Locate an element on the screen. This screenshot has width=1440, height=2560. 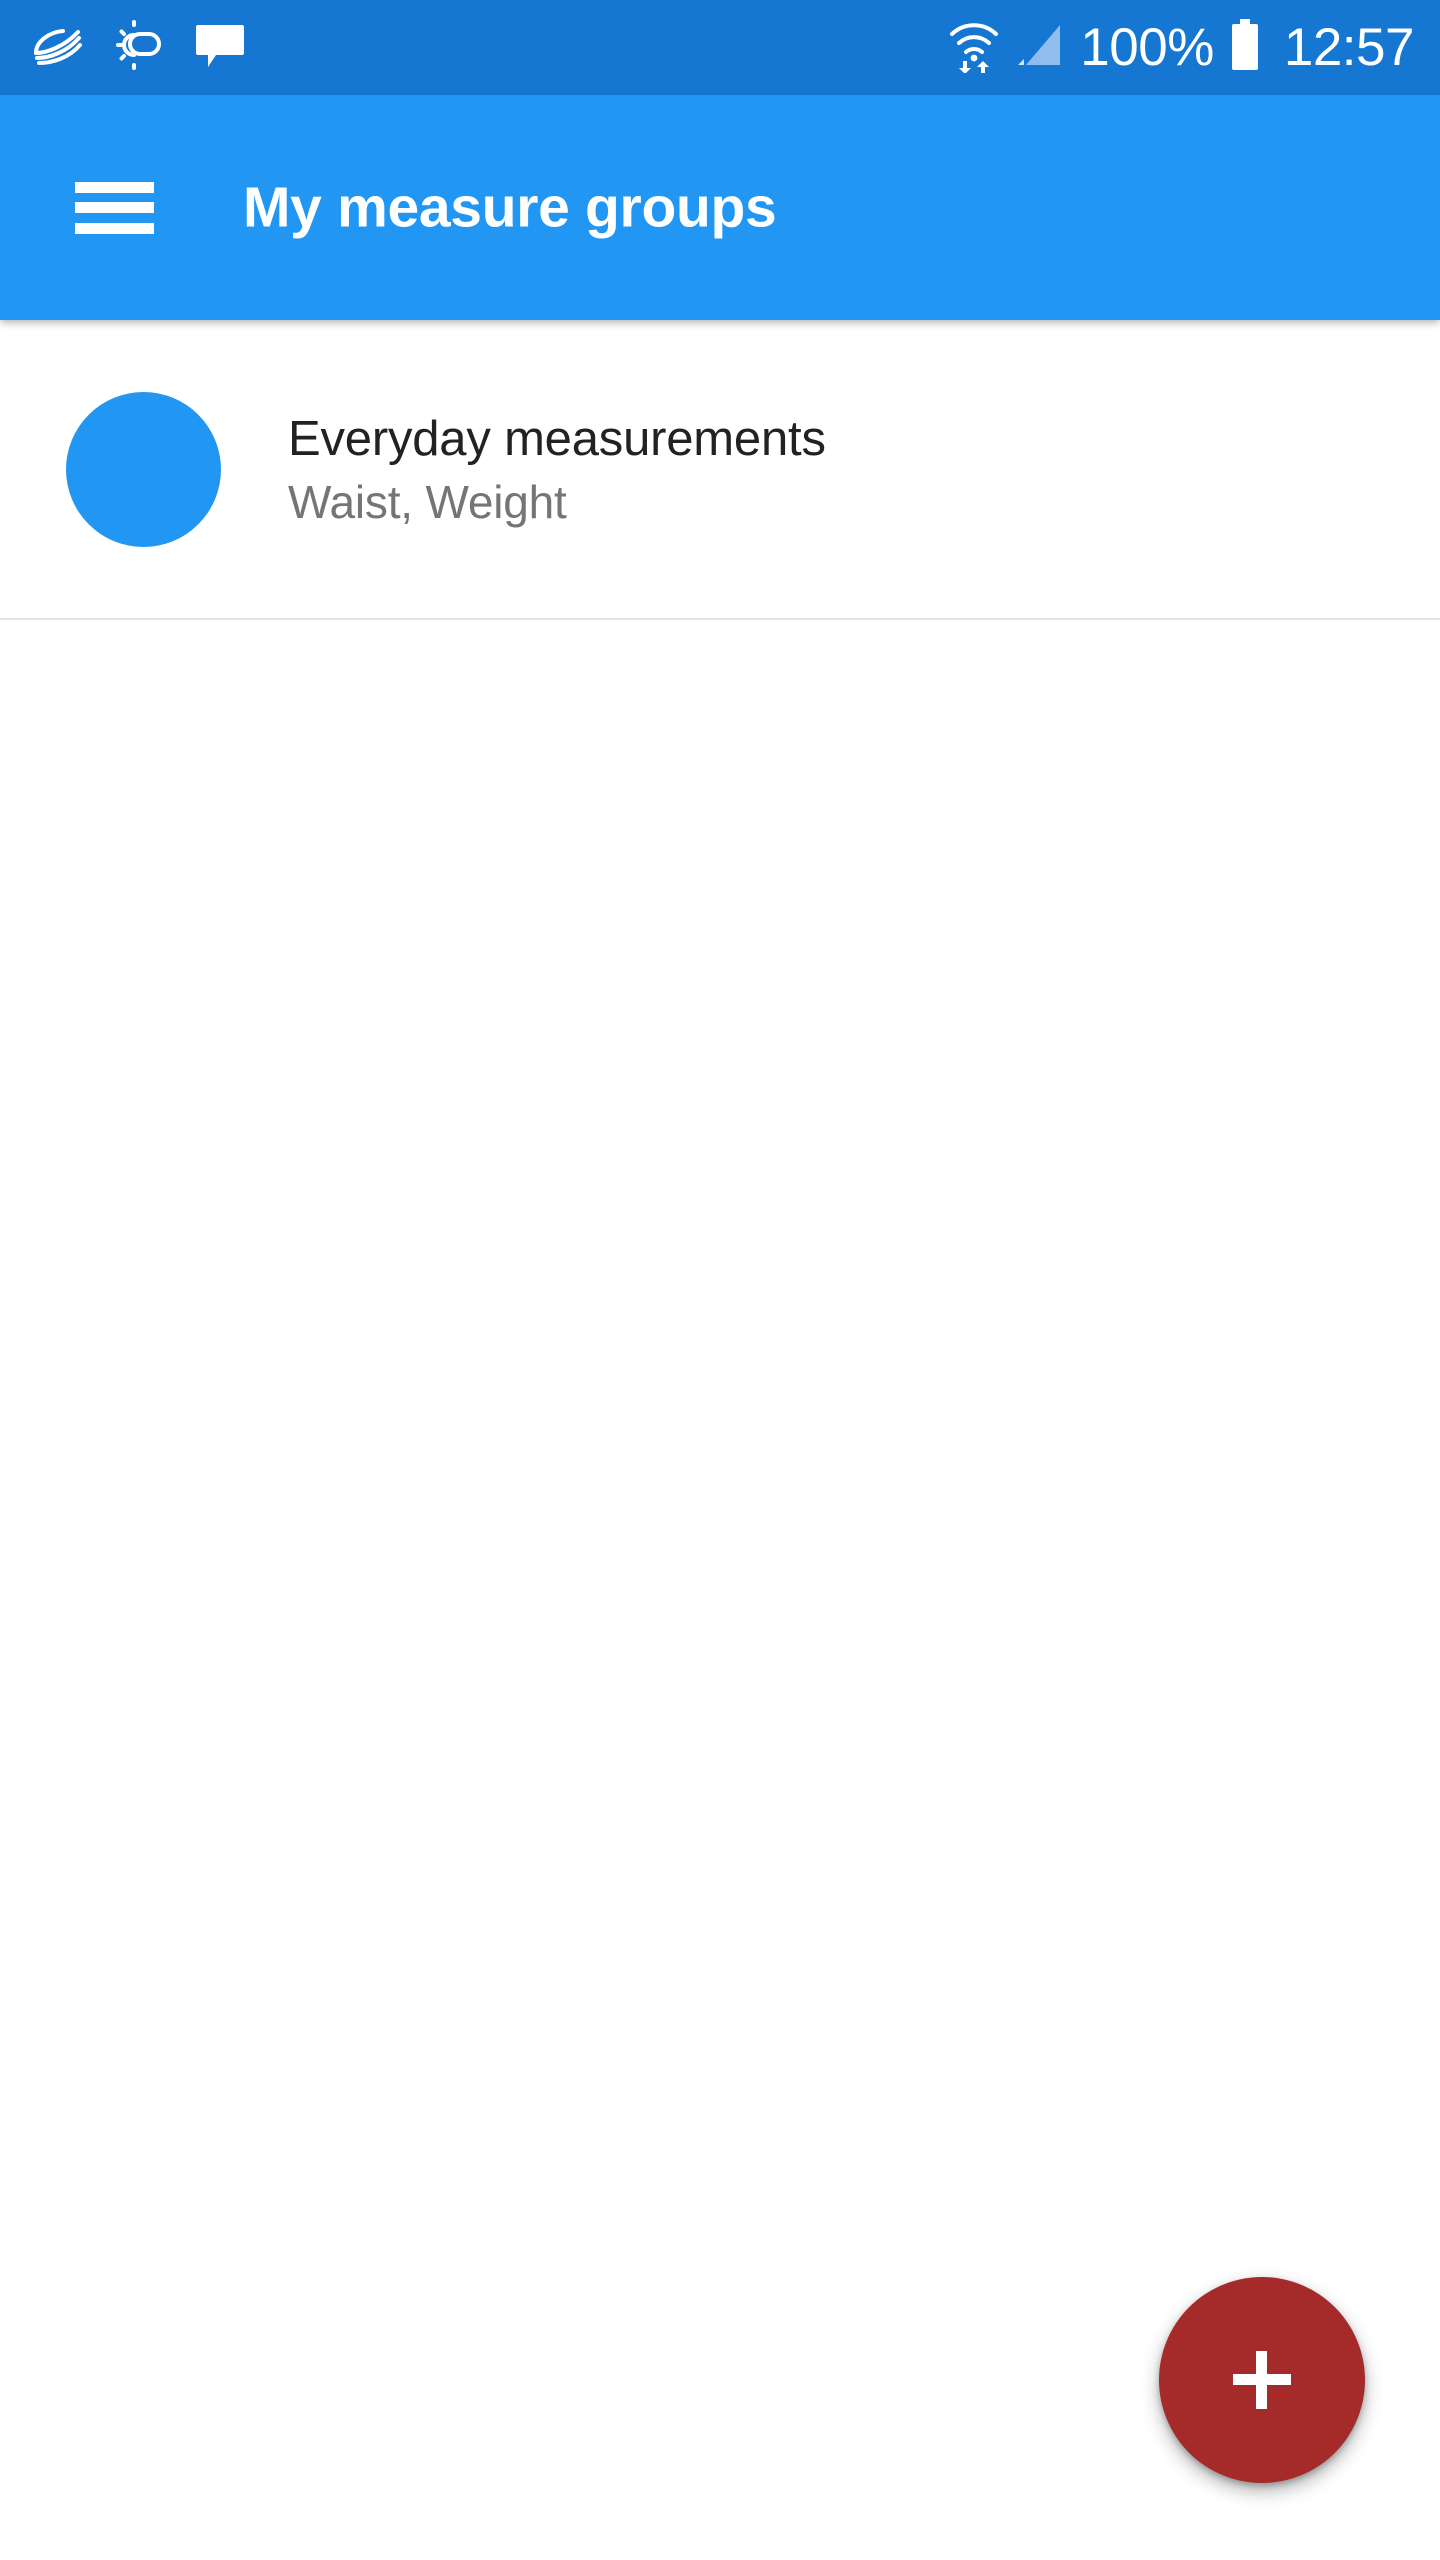
wifi-data-transfer-icon is located at coordinates (974, 47).